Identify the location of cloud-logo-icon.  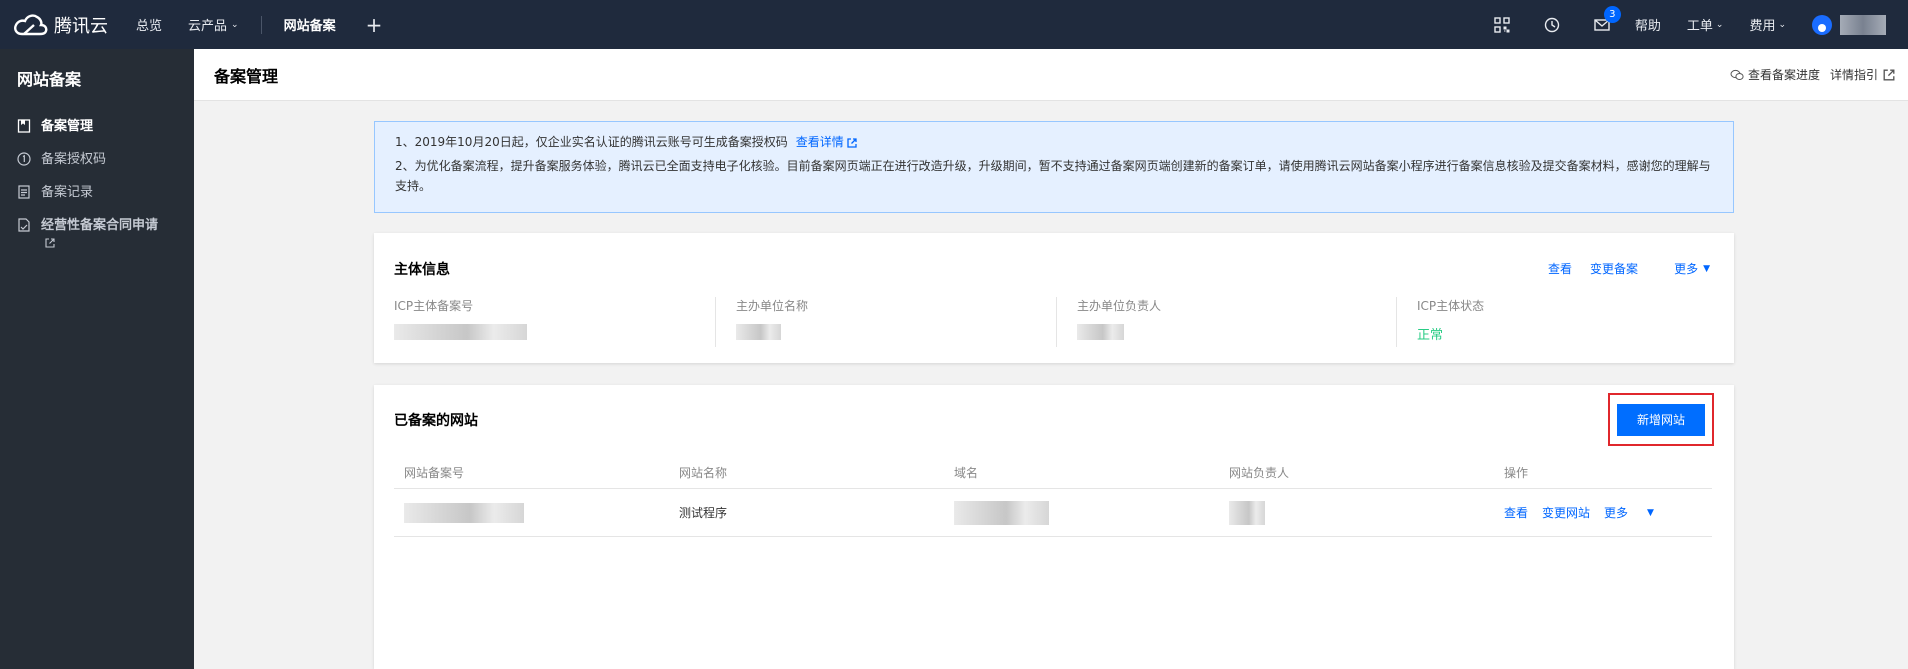
(31, 24).